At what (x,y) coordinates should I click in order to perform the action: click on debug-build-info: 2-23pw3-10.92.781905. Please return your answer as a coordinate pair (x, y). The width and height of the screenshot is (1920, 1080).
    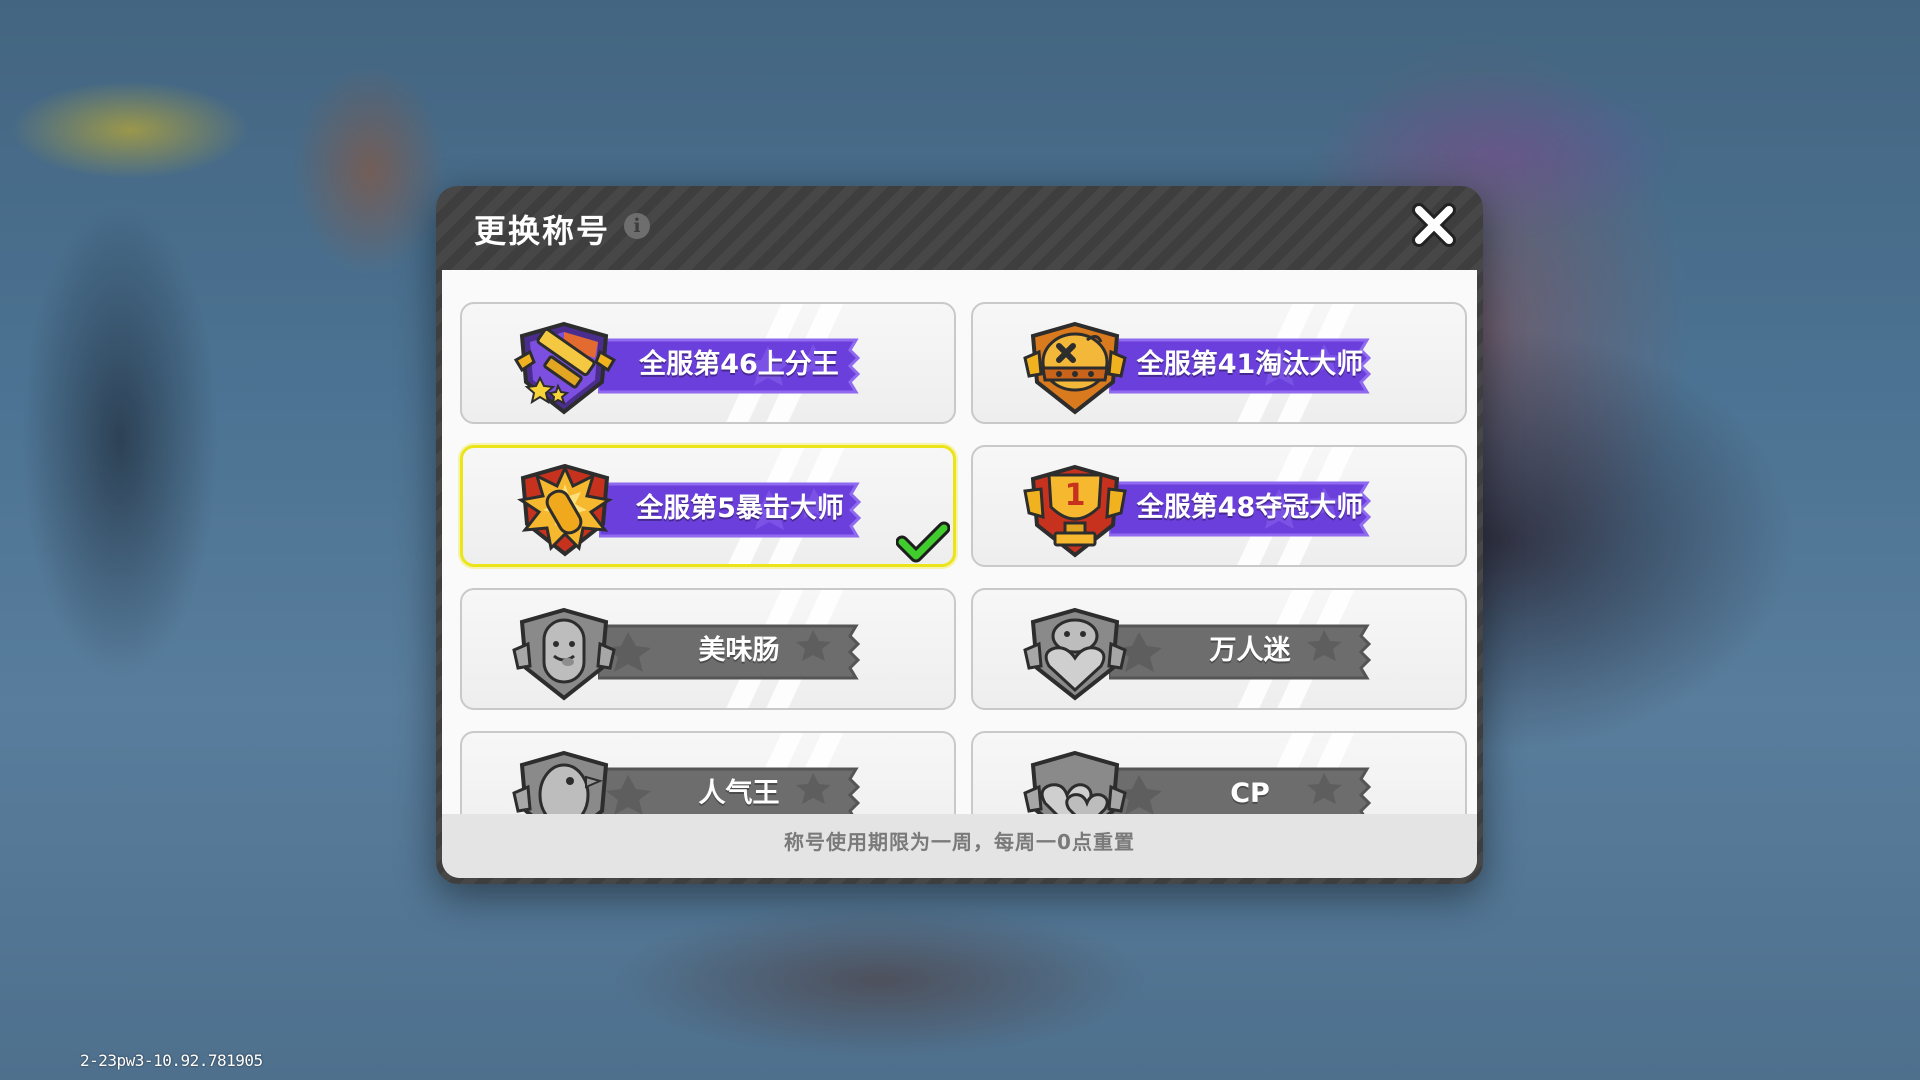
    Looking at the image, I should click on (171, 1060).